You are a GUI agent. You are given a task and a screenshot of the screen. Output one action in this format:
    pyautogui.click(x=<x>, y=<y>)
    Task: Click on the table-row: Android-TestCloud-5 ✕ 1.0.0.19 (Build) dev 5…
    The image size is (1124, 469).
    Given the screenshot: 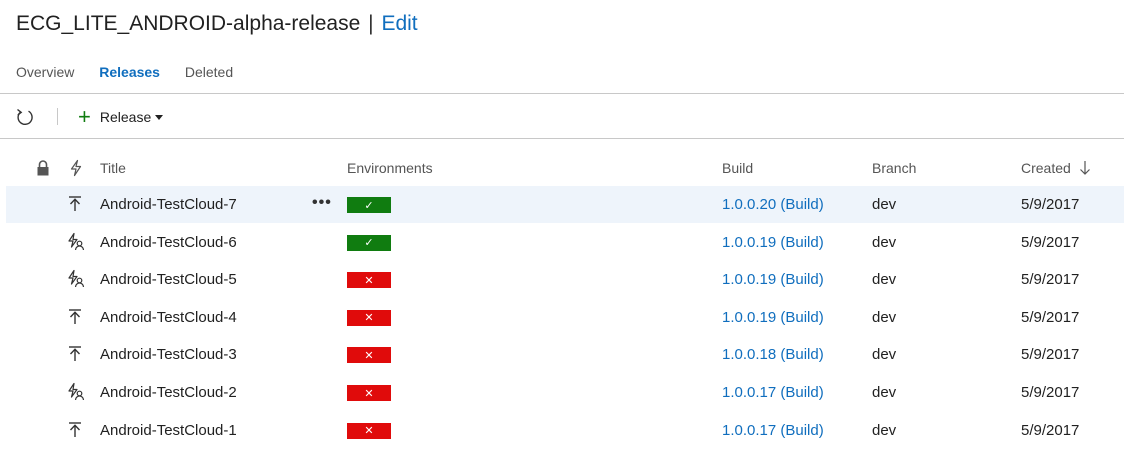 What is the action you would take?
    pyautogui.click(x=565, y=279)
    